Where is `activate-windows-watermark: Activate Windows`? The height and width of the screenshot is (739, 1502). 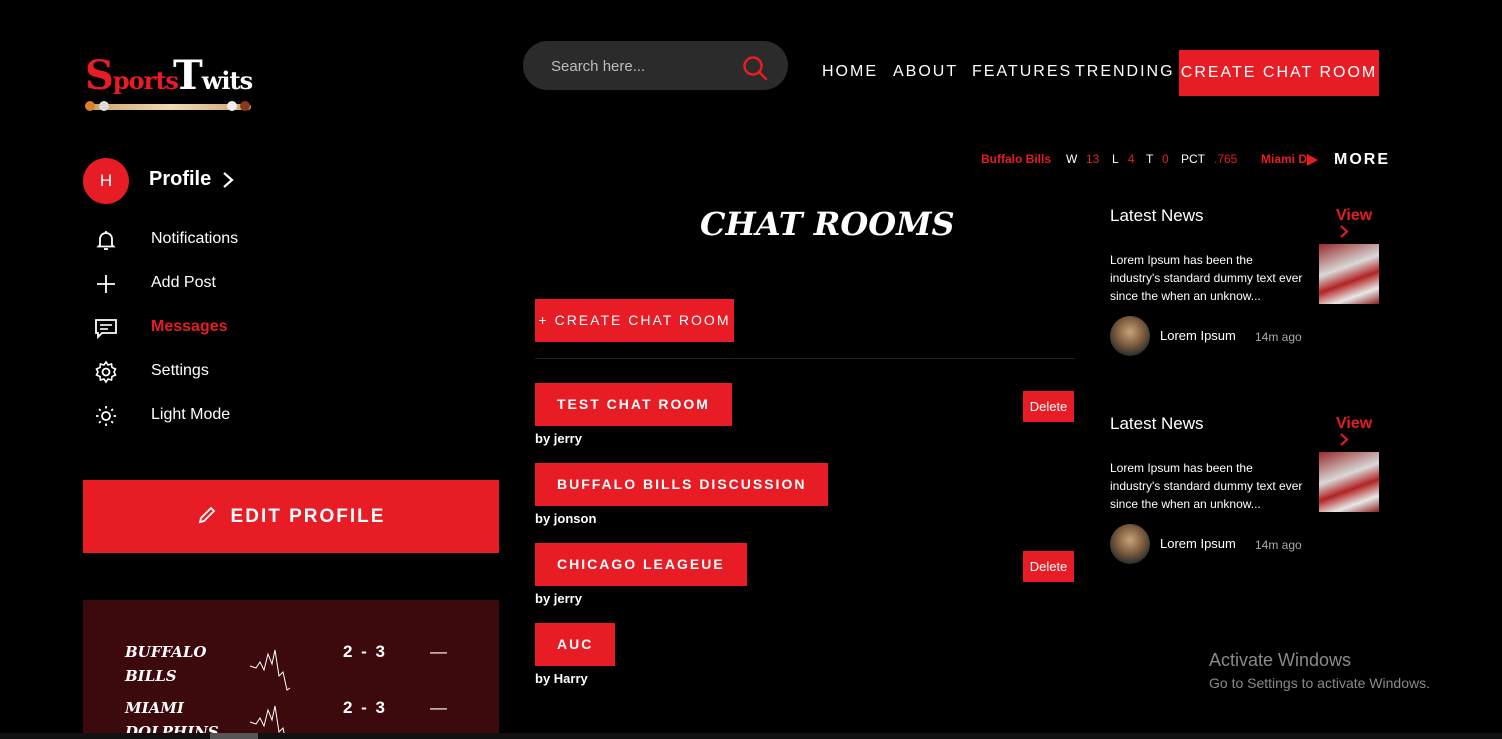
activate-windows-watermark: Activate Windows is located at coordinates (1280, 660).